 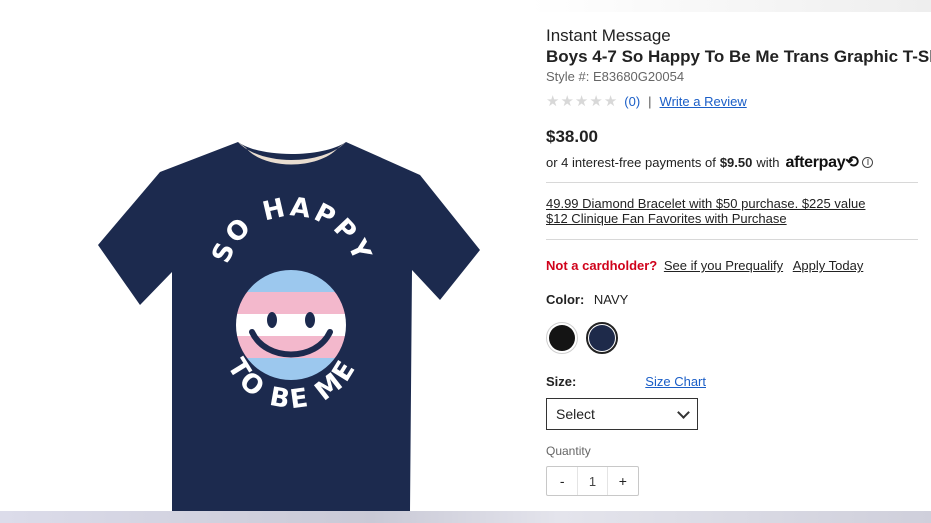 What do you see at coordinates (852, 162) in the screenshot?
I see `afterpay-arrows-icon: ⟲` at bounding box center [852, 162].